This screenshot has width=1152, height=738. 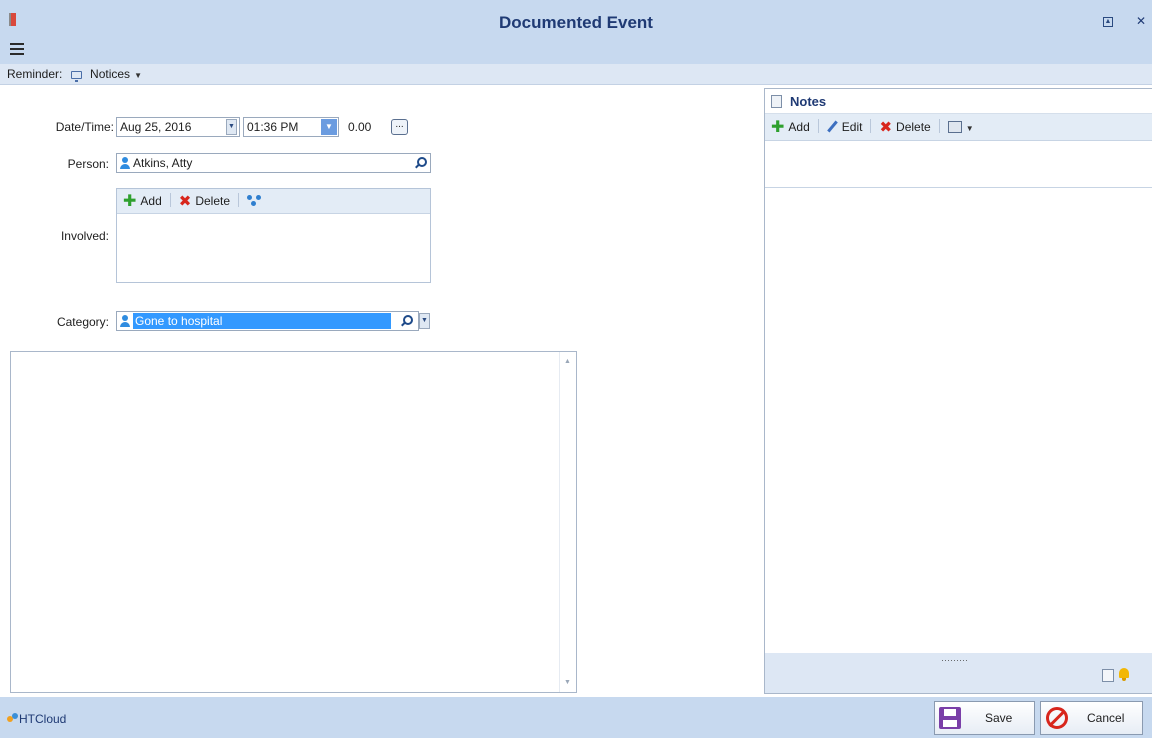 I want to click on notes-edit-label: Edit, so click(x=852, y=127).